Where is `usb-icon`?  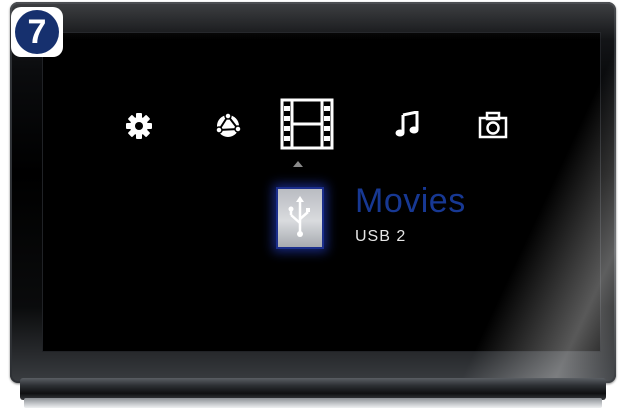 usb-icon is located at coordinates (299, 216).